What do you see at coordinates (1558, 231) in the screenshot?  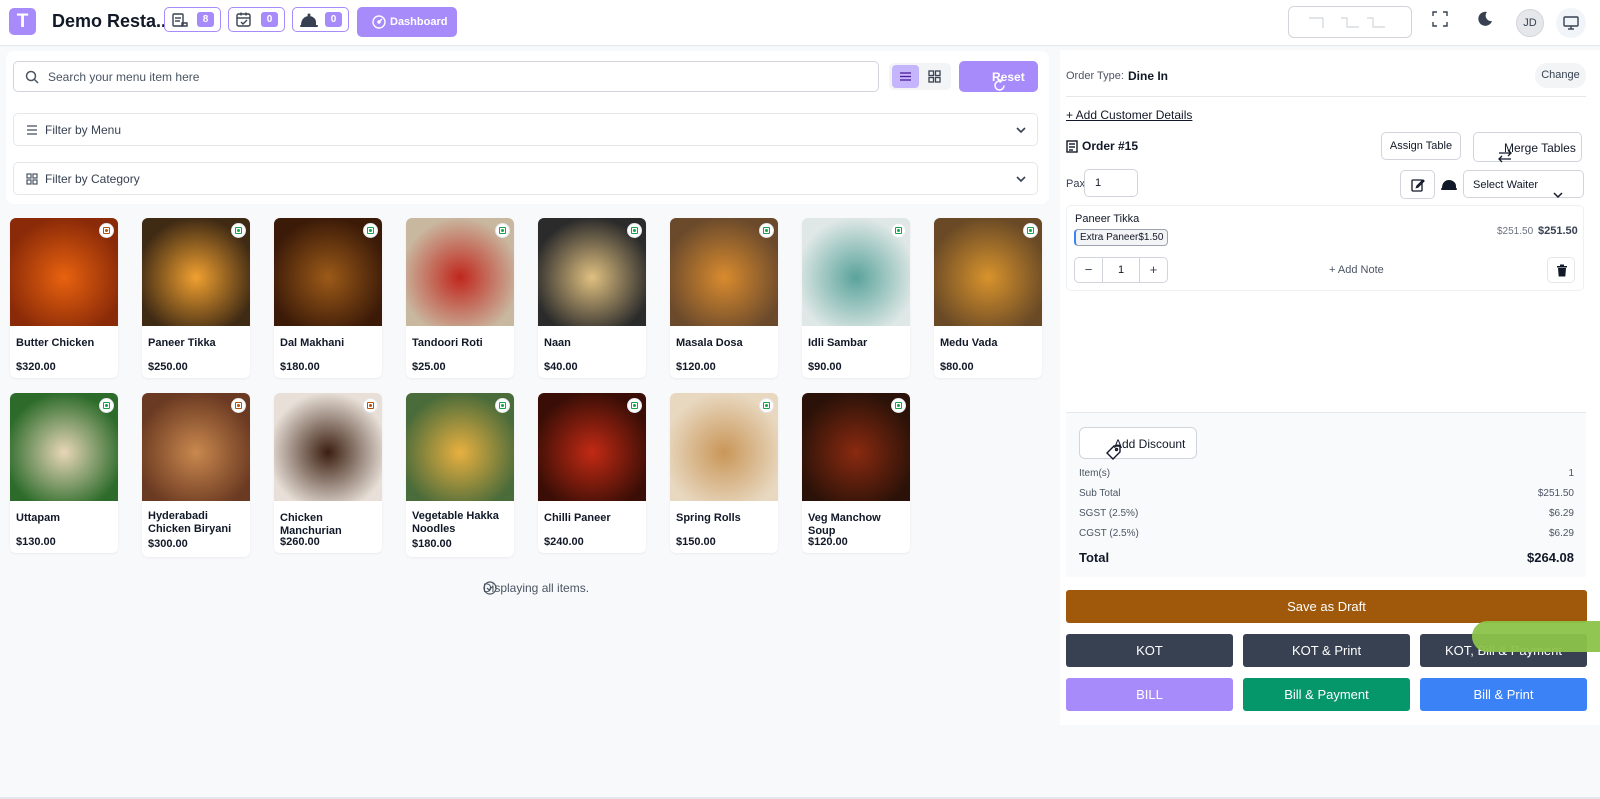 I see `order-item-total: $251.50` at bounding box center [1558, 231].